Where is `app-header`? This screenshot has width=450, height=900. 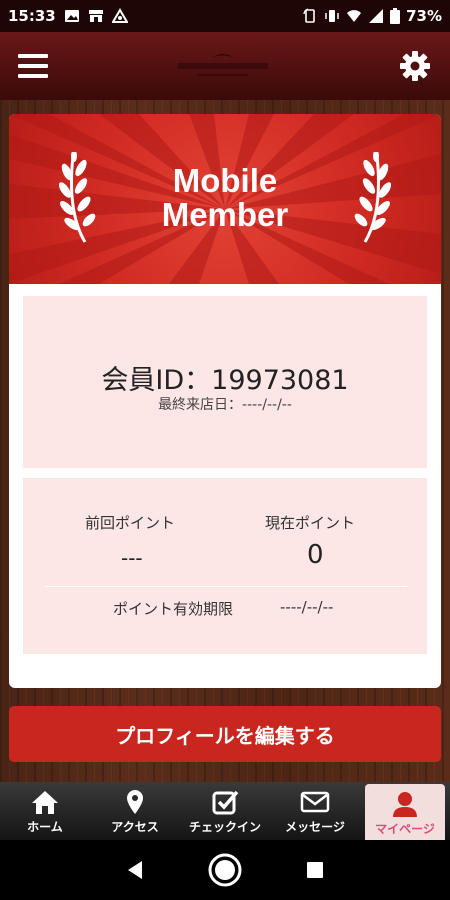 app-header is located at coordinates (225, 66).